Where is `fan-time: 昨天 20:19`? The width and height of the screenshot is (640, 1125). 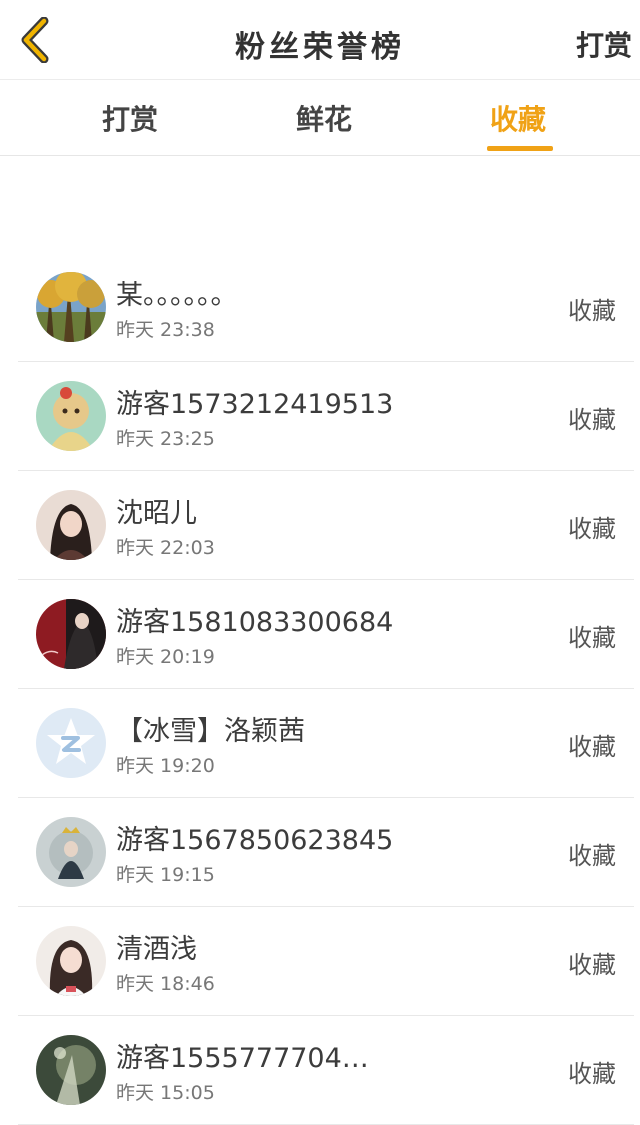
fan-time: 昨天 20:19 is located at coordinates (165, 657).